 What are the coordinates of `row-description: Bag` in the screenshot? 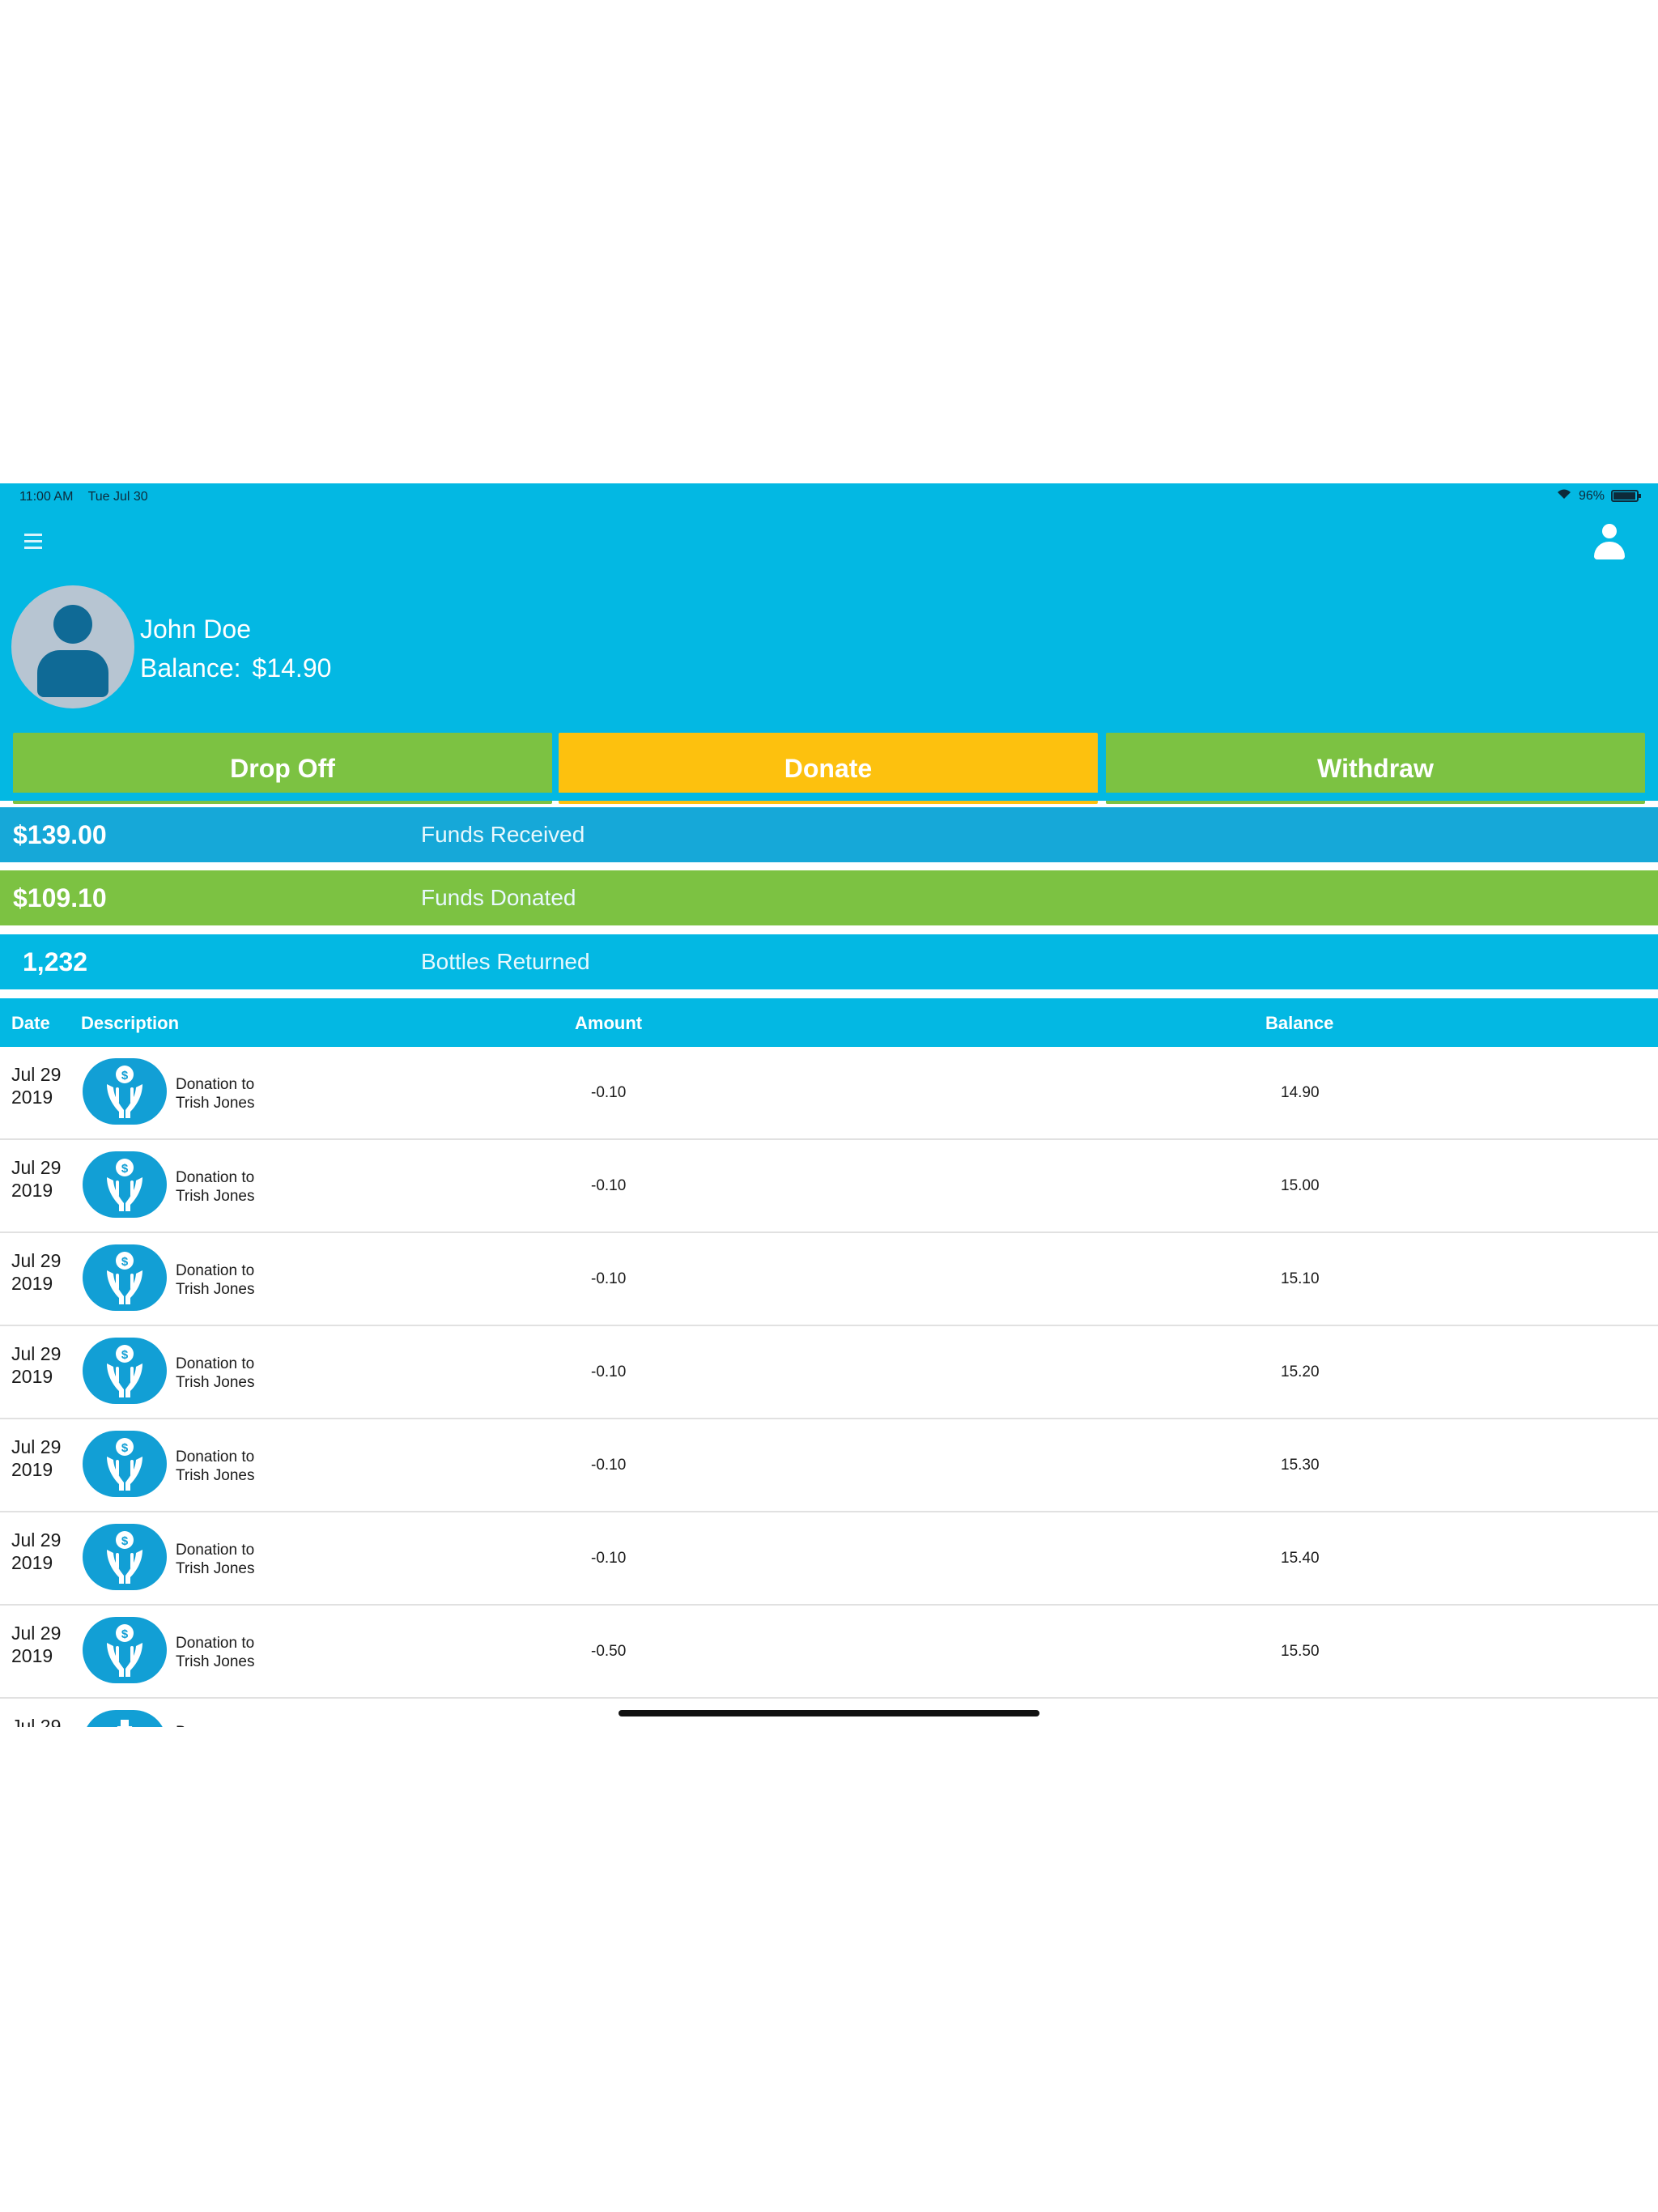 It's located at (189, 1725).